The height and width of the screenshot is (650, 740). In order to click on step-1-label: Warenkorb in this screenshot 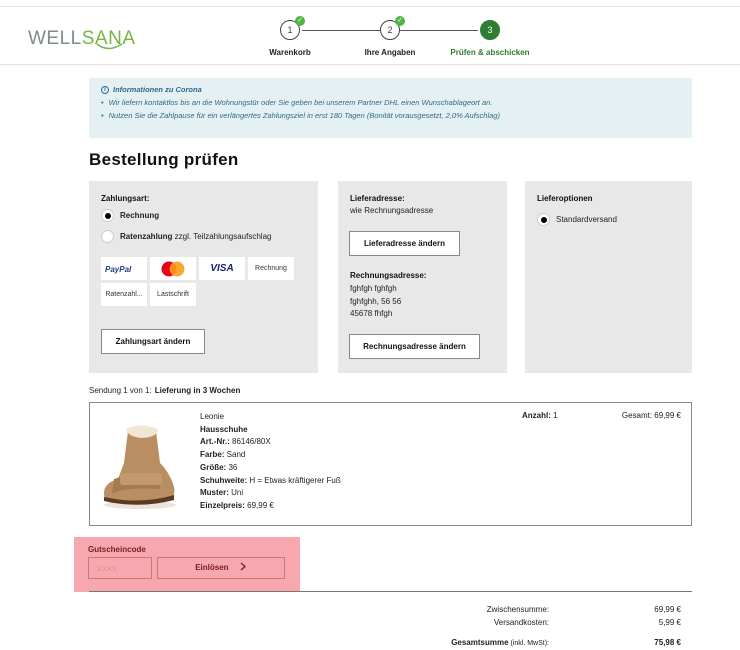, I will do `click(290, 52)`.